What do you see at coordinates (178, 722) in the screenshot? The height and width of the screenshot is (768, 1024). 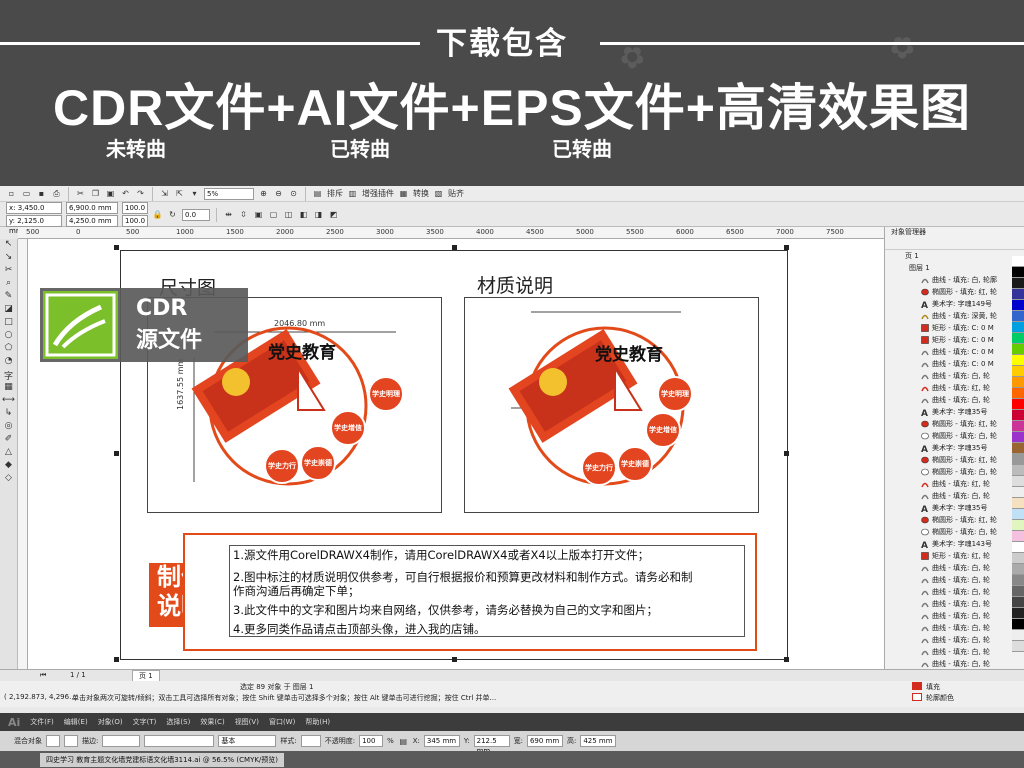 I see `illustrator-menu-item: 选择(S)` at bounding box center [178, 722].